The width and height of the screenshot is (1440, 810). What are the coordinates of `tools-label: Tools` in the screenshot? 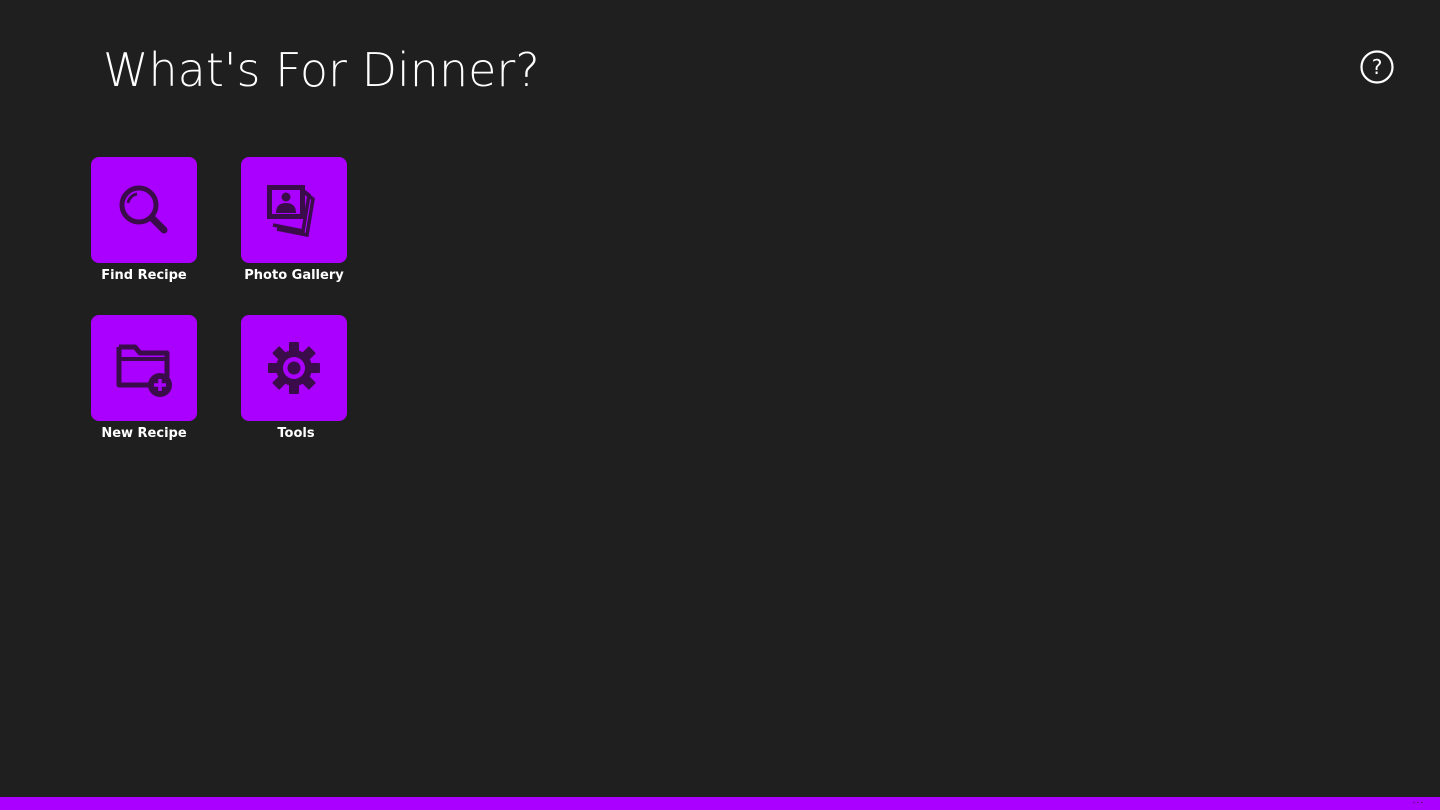 It's located at (296, 433).